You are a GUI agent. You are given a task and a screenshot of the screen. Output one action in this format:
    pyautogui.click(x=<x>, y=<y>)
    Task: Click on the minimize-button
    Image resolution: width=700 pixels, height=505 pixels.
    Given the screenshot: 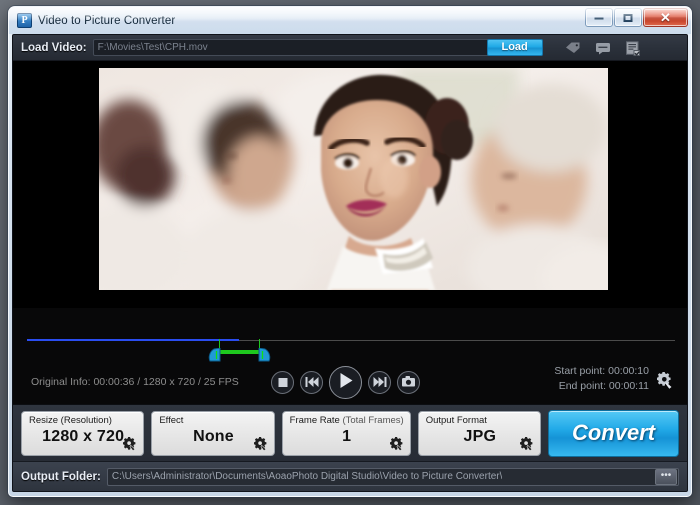 What is the action you would take?
    pyautogui.click(x=599, y=17)
    